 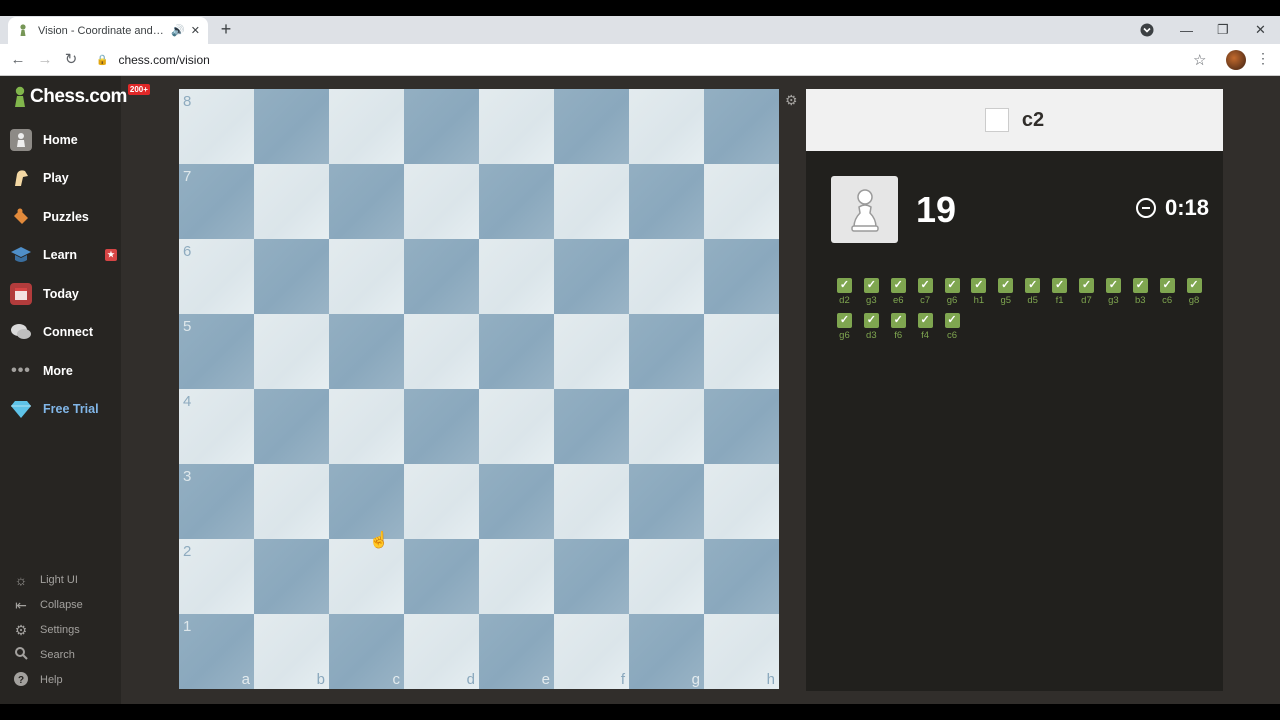 What do you see at coordinates (591, 276) in the screenshot?
I see `board-square-f6` at bounding box center [591, 276].